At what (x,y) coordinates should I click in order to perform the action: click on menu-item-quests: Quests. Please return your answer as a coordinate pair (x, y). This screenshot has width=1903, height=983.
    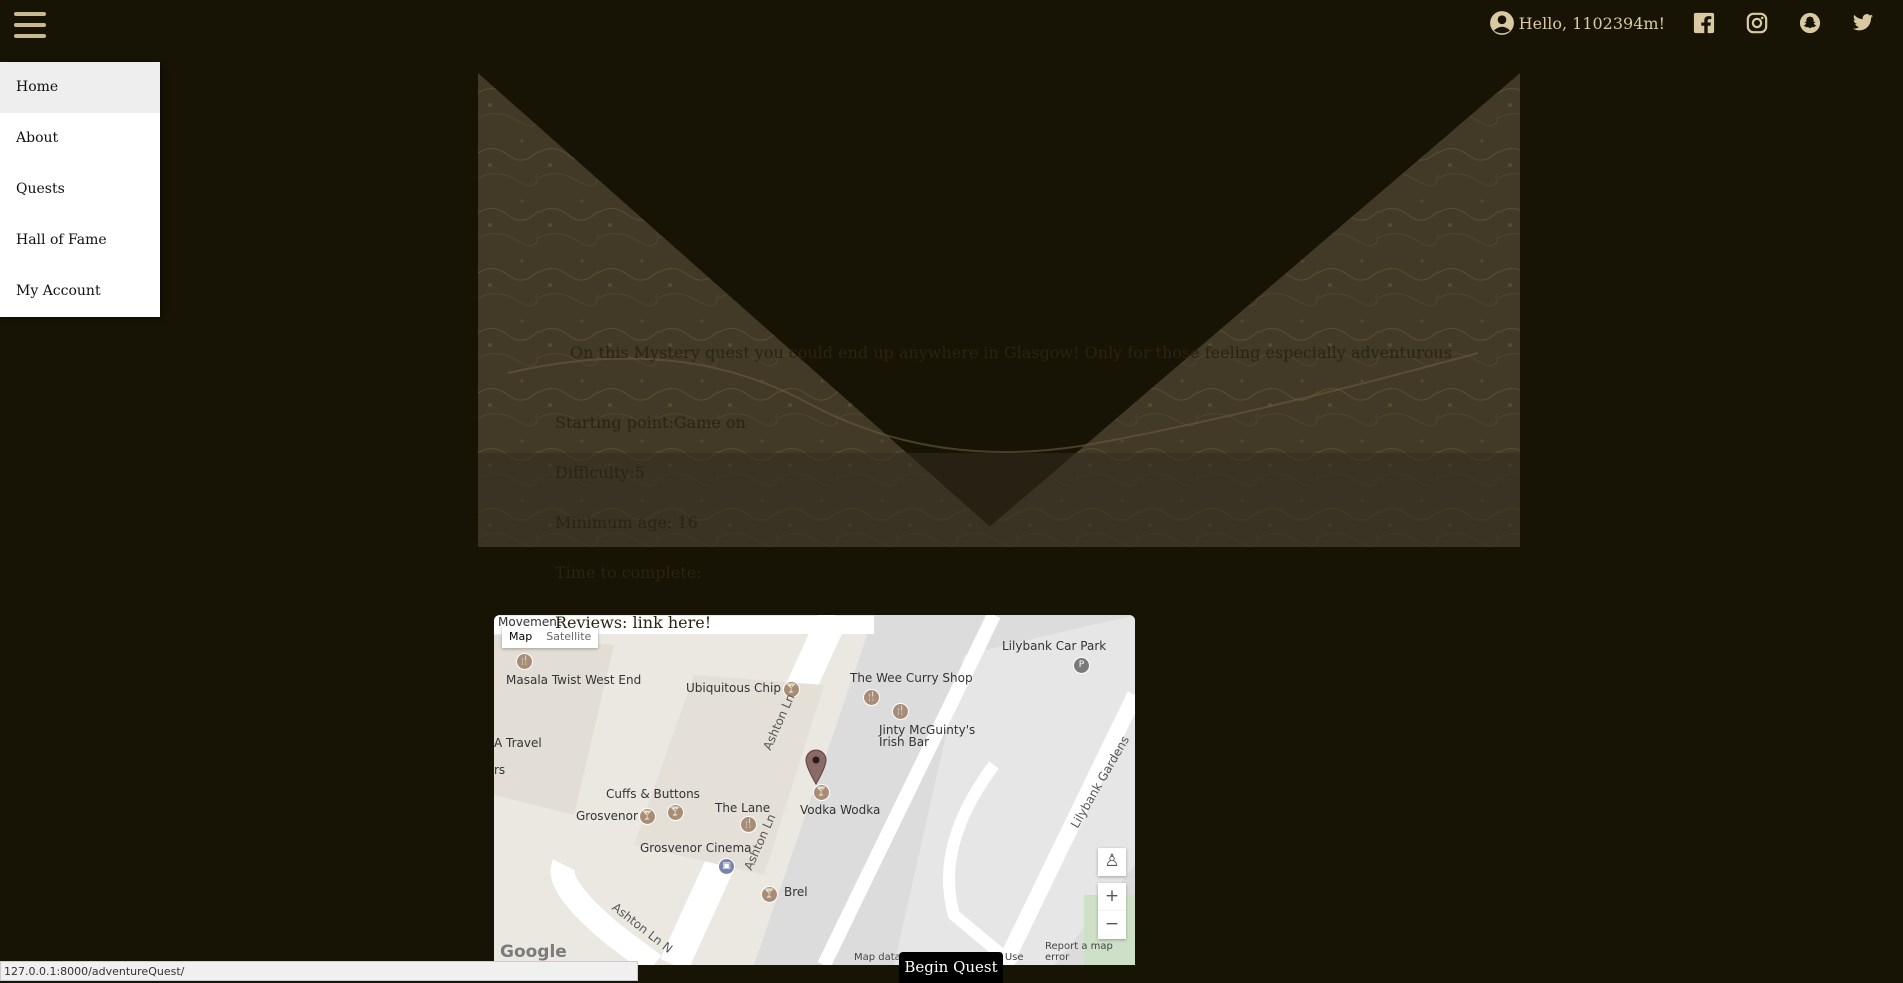
    Looking at the image, I should click on (80, 189).